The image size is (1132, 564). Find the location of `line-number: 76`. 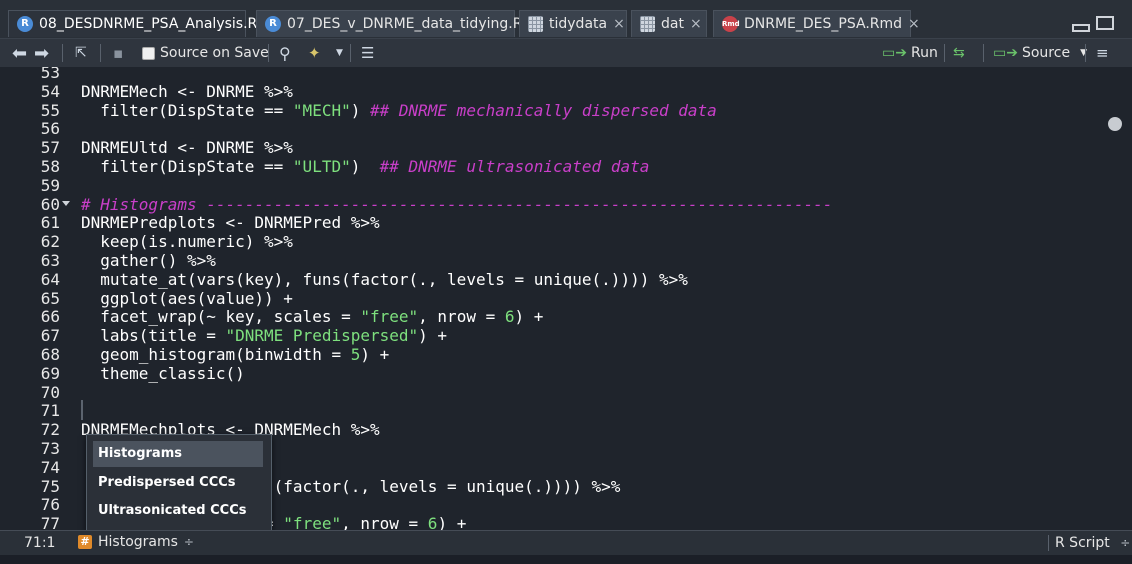

line-number: 76 is located at coordinates (50, 505).